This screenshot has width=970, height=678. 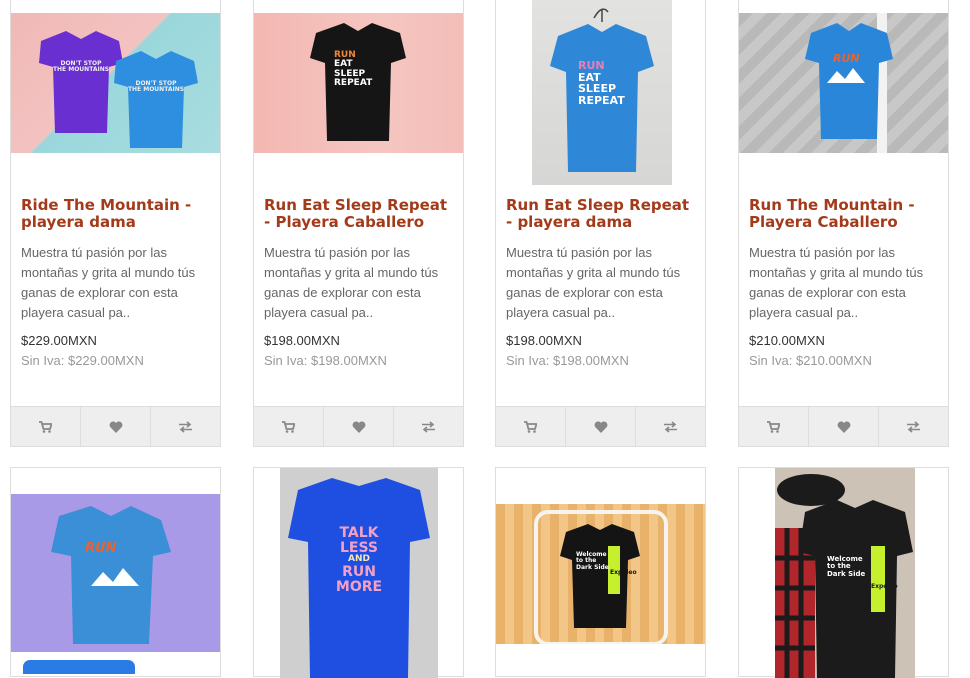 I want to click on product-photo: TALK LESS AND RUN MORE, so click(x=359, y=573).